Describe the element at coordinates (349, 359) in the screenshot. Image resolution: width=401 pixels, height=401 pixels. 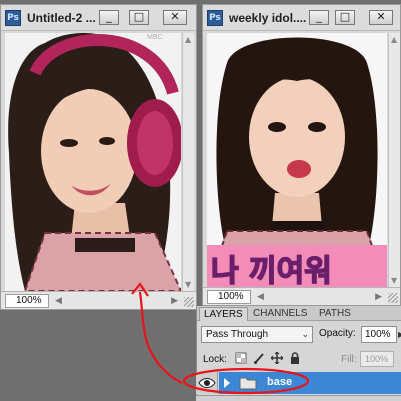
I see `fill-label: Fill:` at that location.